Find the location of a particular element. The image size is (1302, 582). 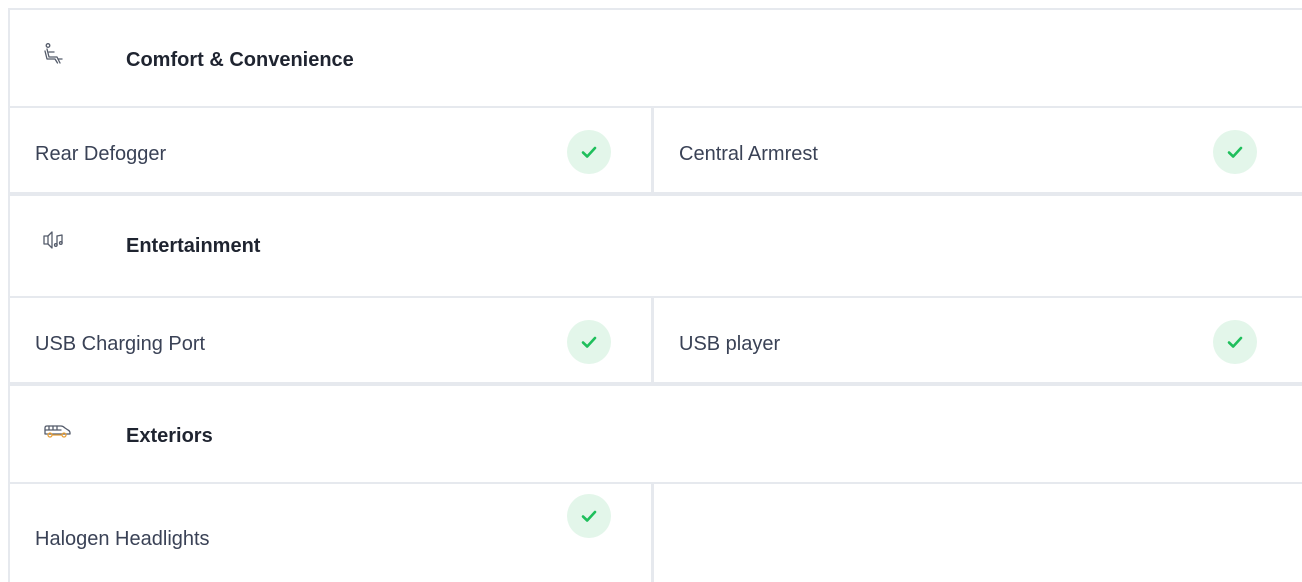

feature-cell: Central Armrest is located at coordinates (978, 150).